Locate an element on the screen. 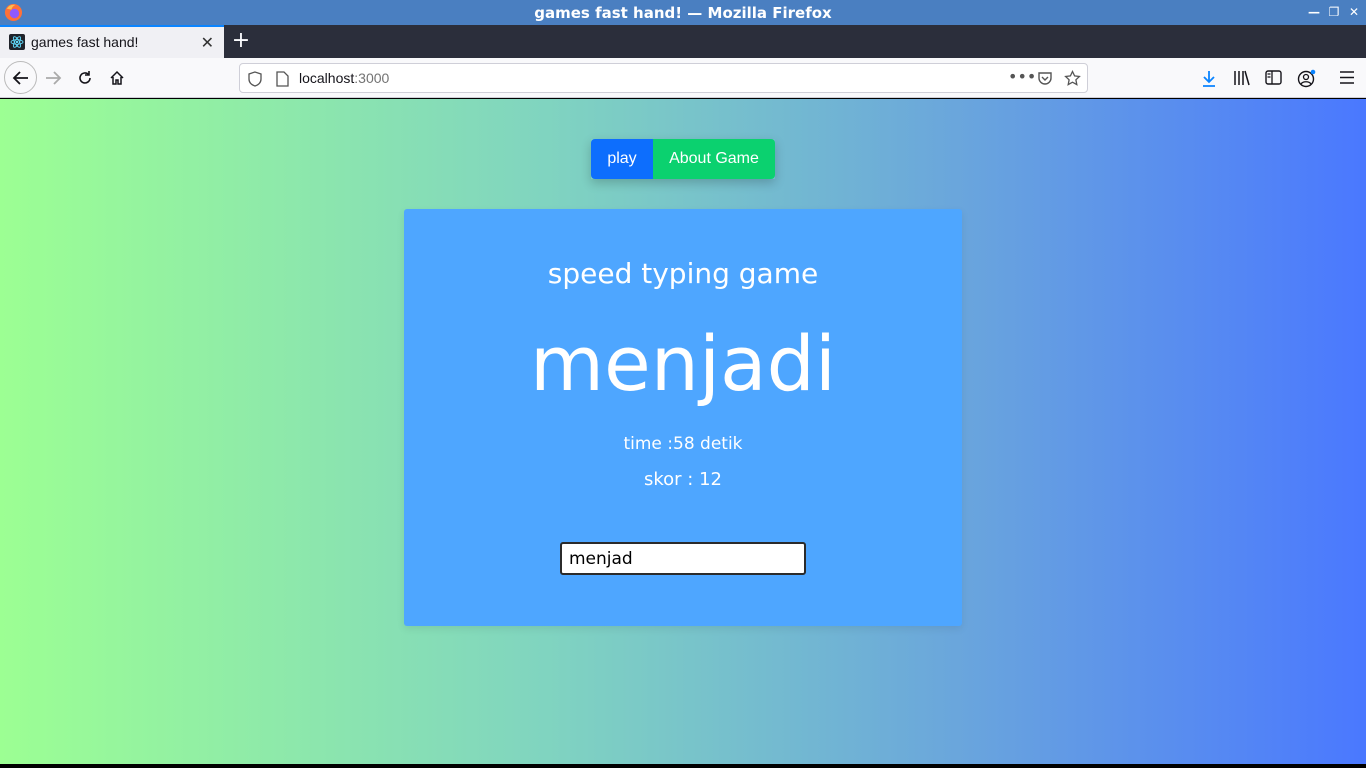  back-arrow-icon is located at coordinates (20, 77).